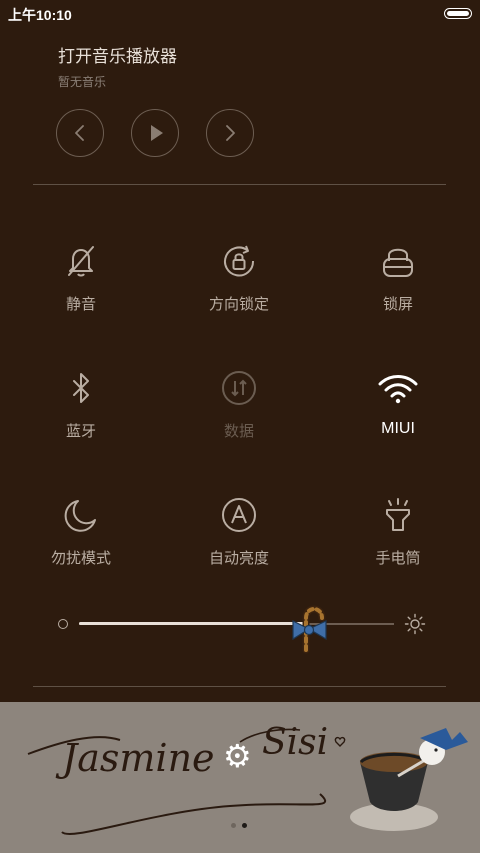  I want to click on toggle-label: 手电筒, so click(398, 558).